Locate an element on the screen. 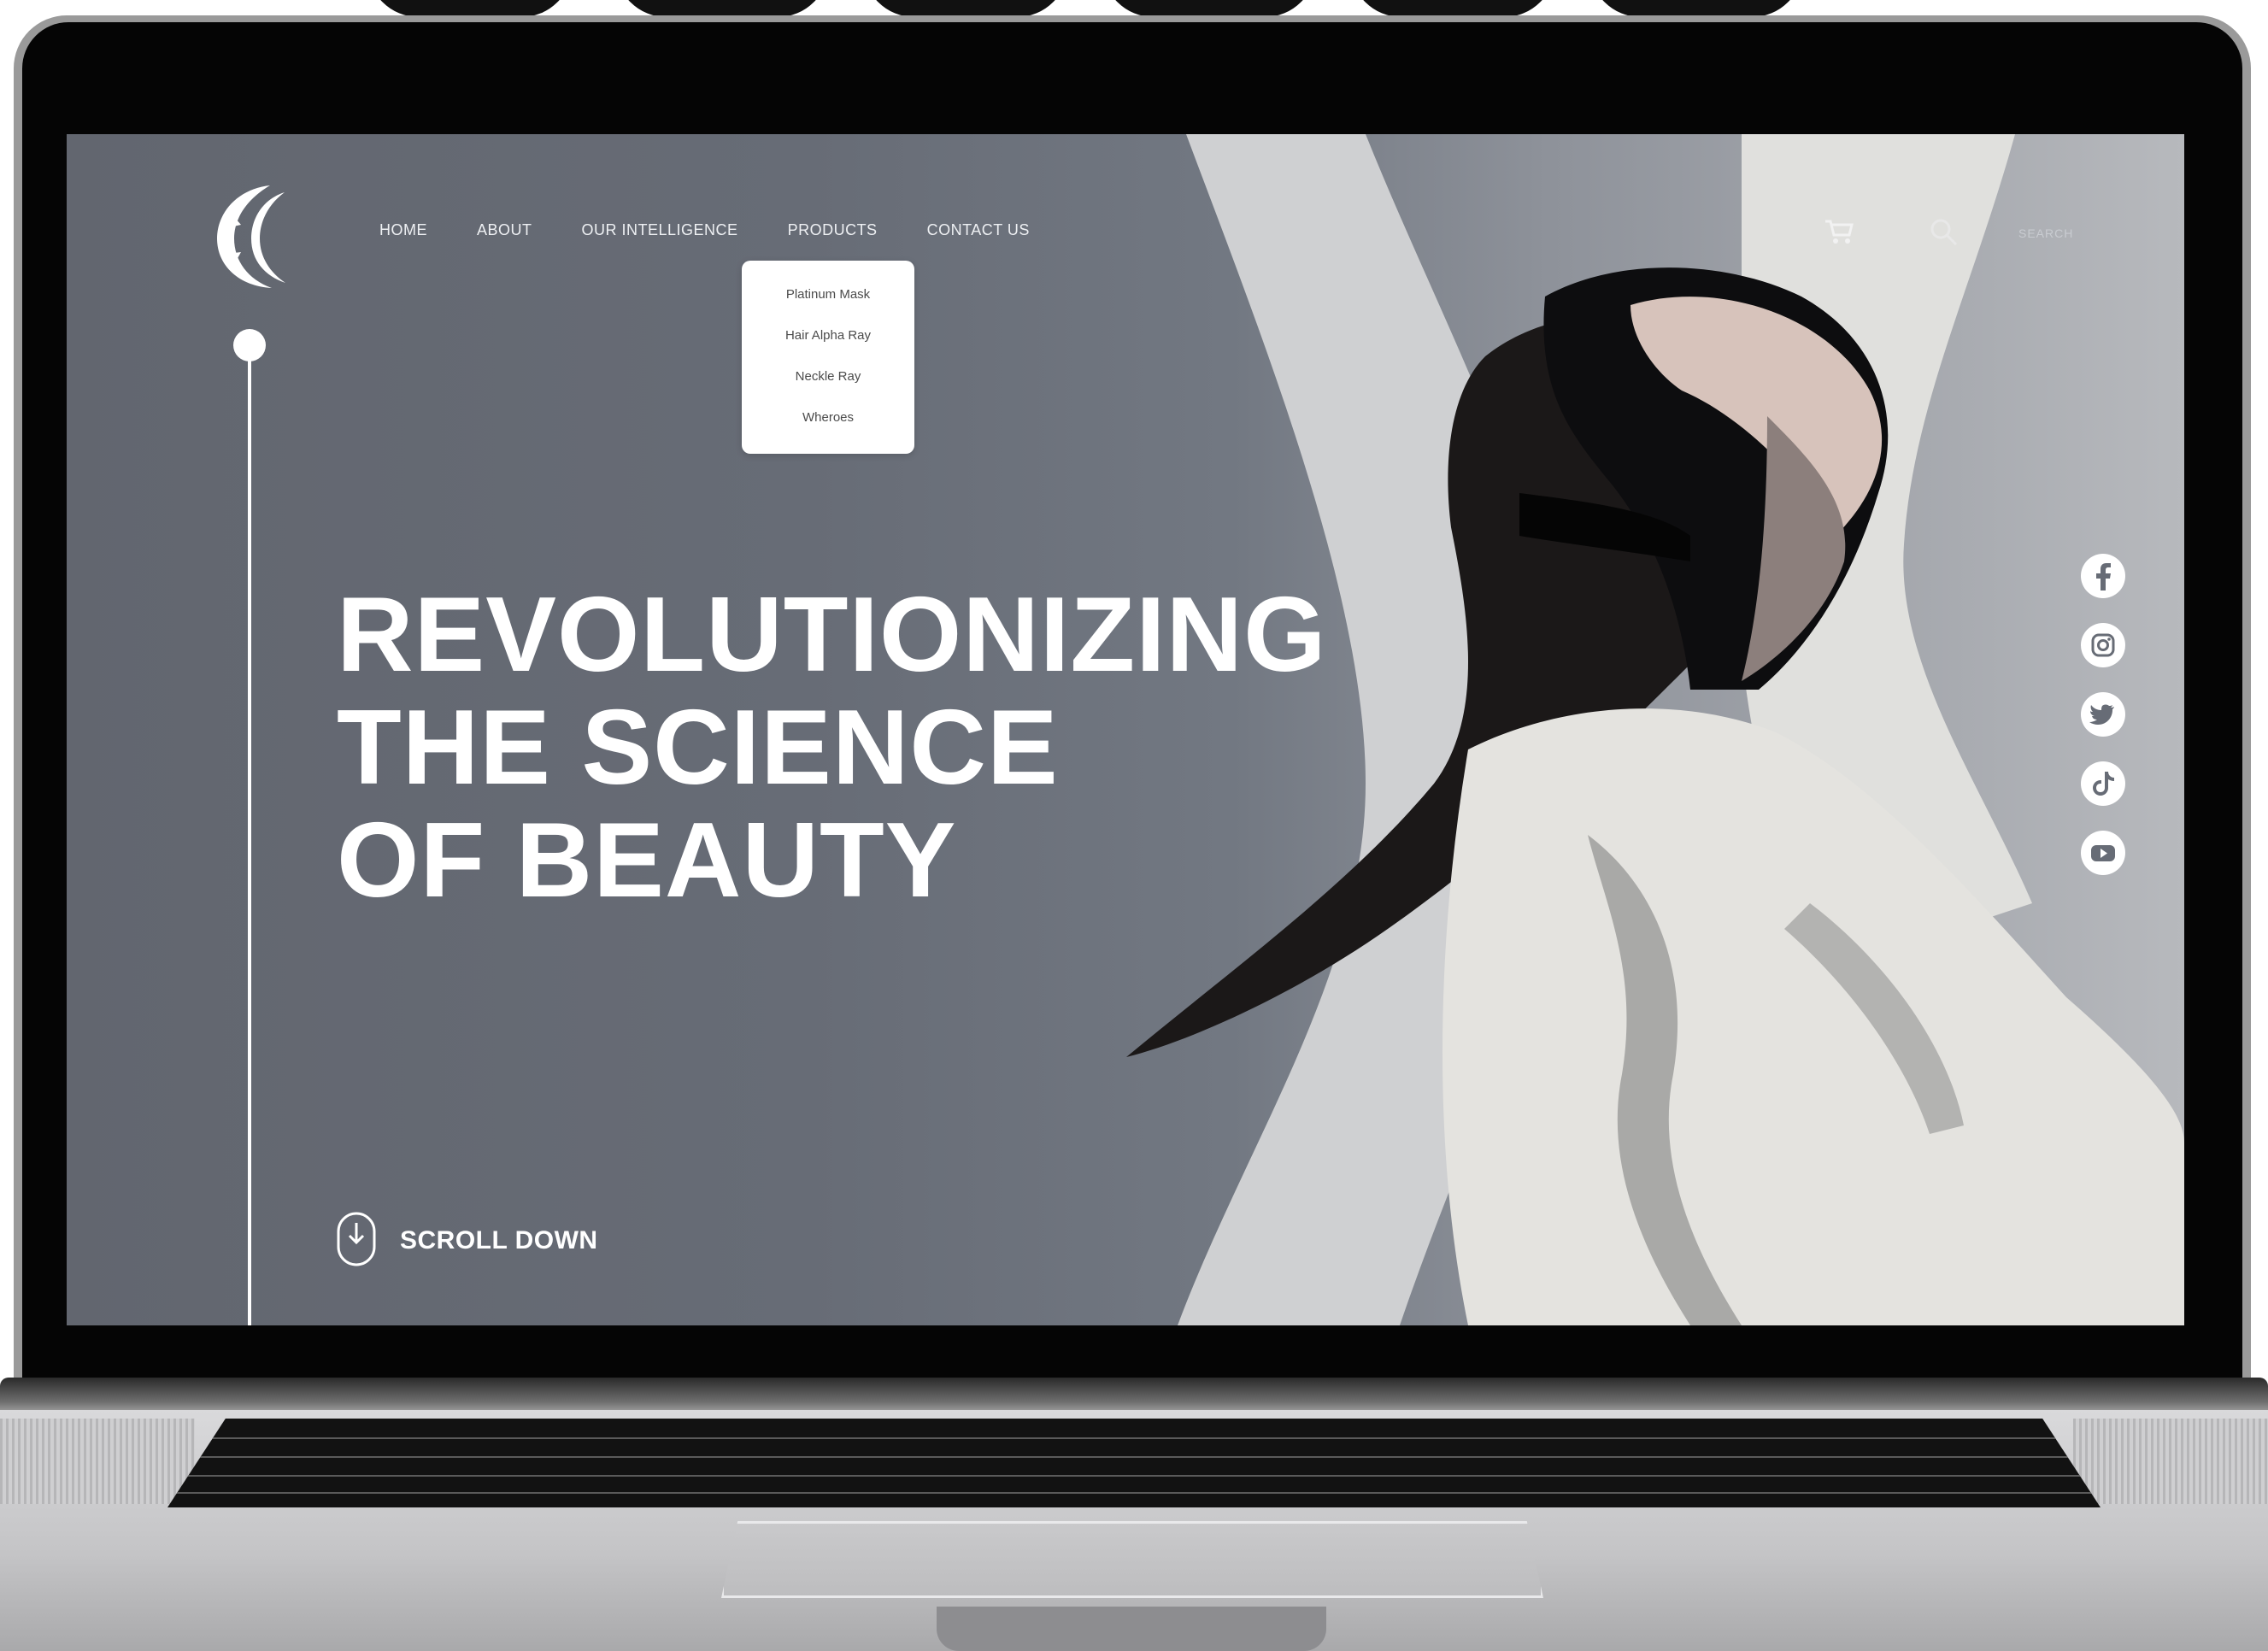 The width and height of the screenshot is (2268, 1651). nav-contact-us: CONTACT US is located at coordinates (978, 230).